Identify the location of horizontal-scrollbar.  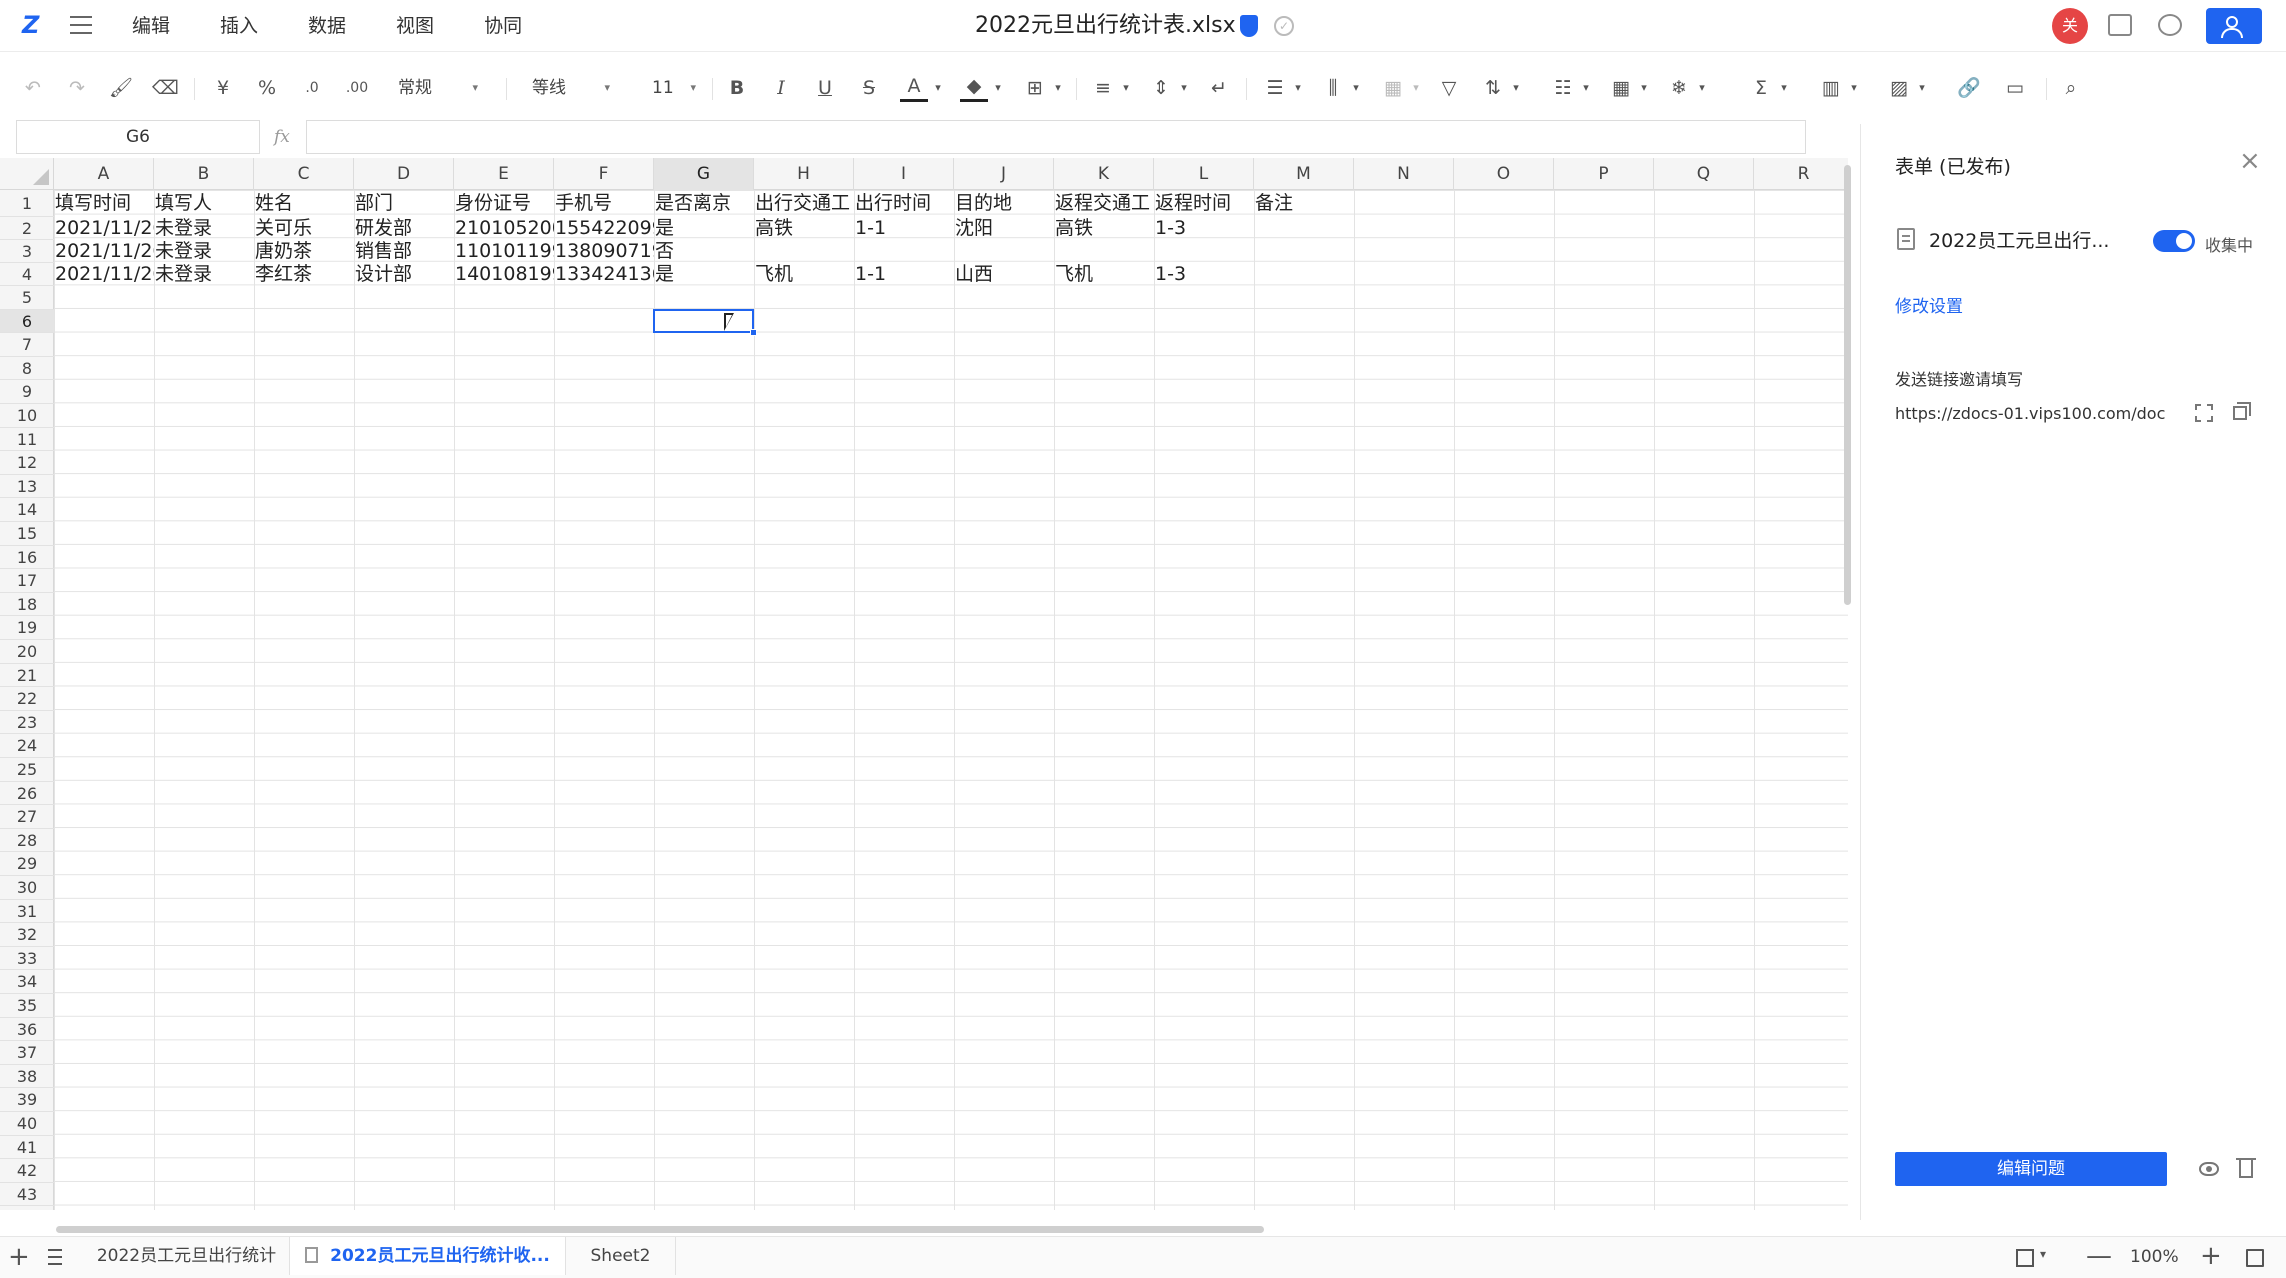
(660, 1229).